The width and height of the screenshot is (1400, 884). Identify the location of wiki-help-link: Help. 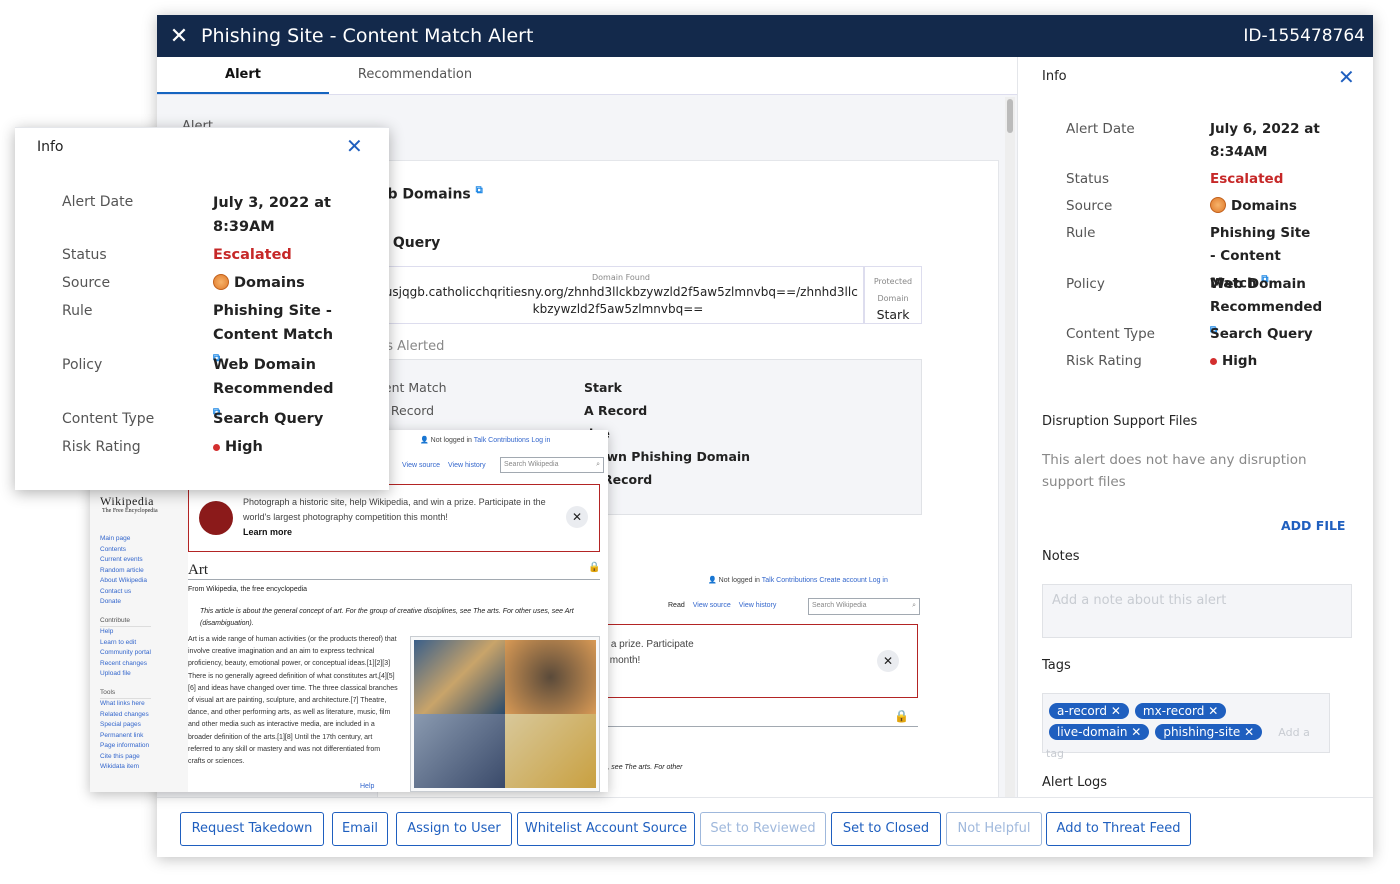
(367, 786).